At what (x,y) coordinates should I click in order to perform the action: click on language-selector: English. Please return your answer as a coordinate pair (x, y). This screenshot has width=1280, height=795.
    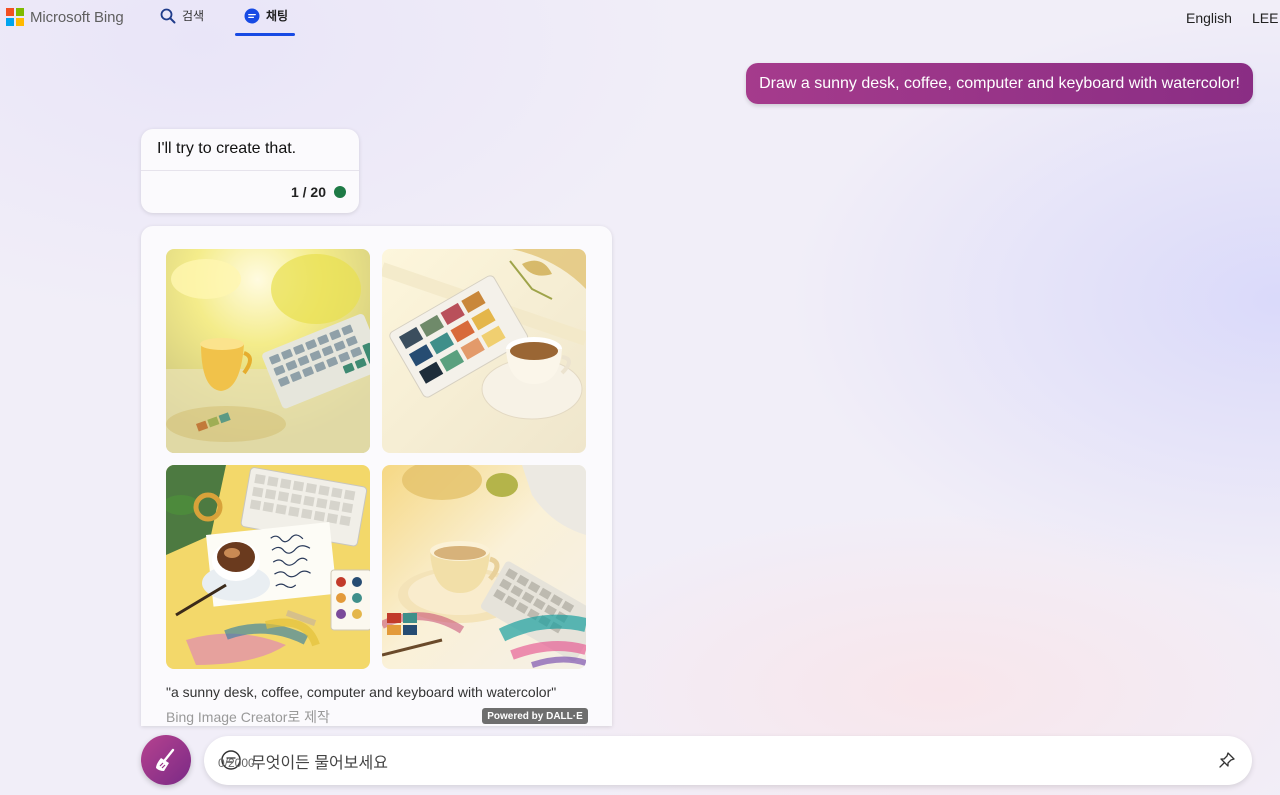
    Looking at the image, I should click on (1209, 18).